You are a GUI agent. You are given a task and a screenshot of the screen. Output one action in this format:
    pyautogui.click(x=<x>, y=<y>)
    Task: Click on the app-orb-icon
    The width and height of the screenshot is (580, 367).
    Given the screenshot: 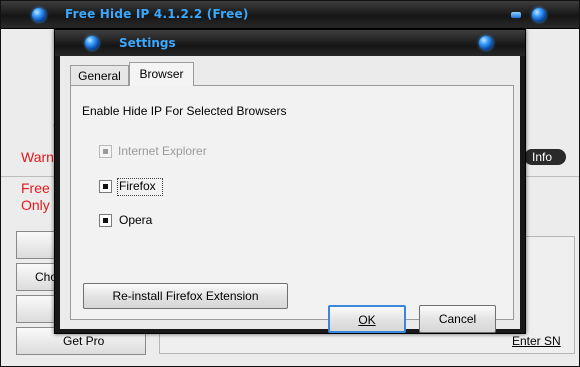 What is the action you would take?
    pyautogui.click(x=39, y=15)
    